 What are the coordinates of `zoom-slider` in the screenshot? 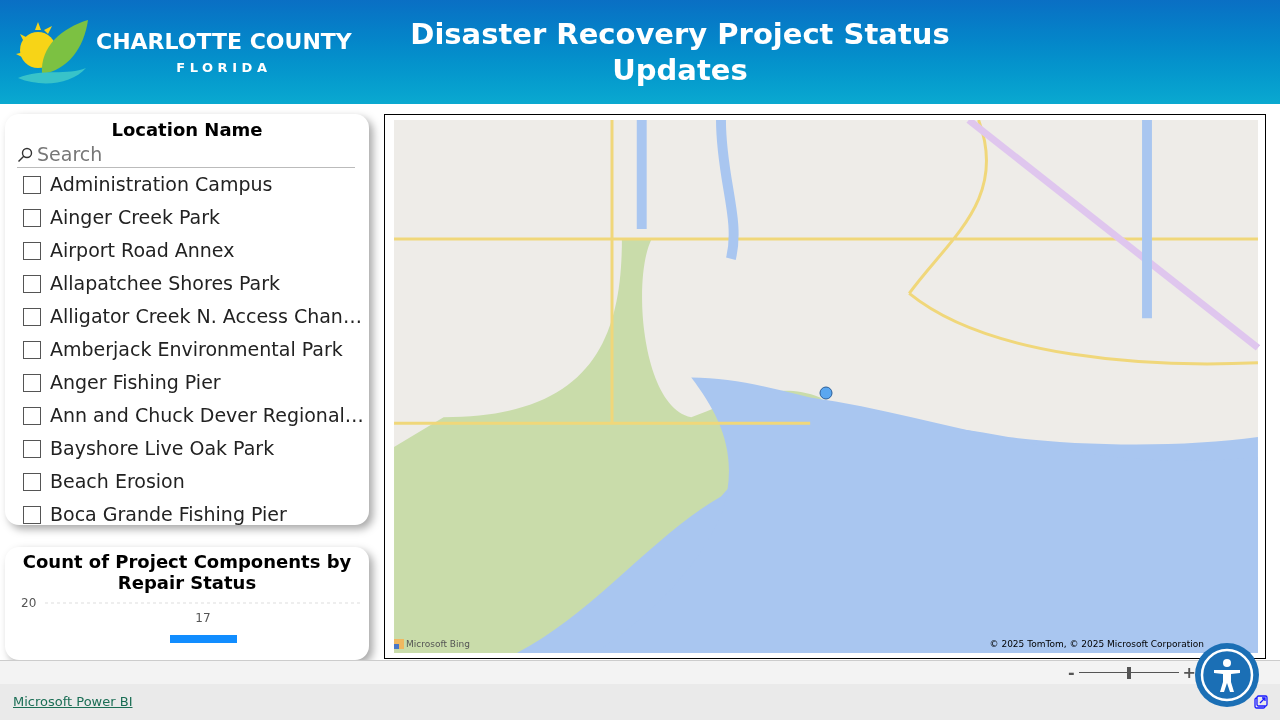 It's located at (1128, 672).